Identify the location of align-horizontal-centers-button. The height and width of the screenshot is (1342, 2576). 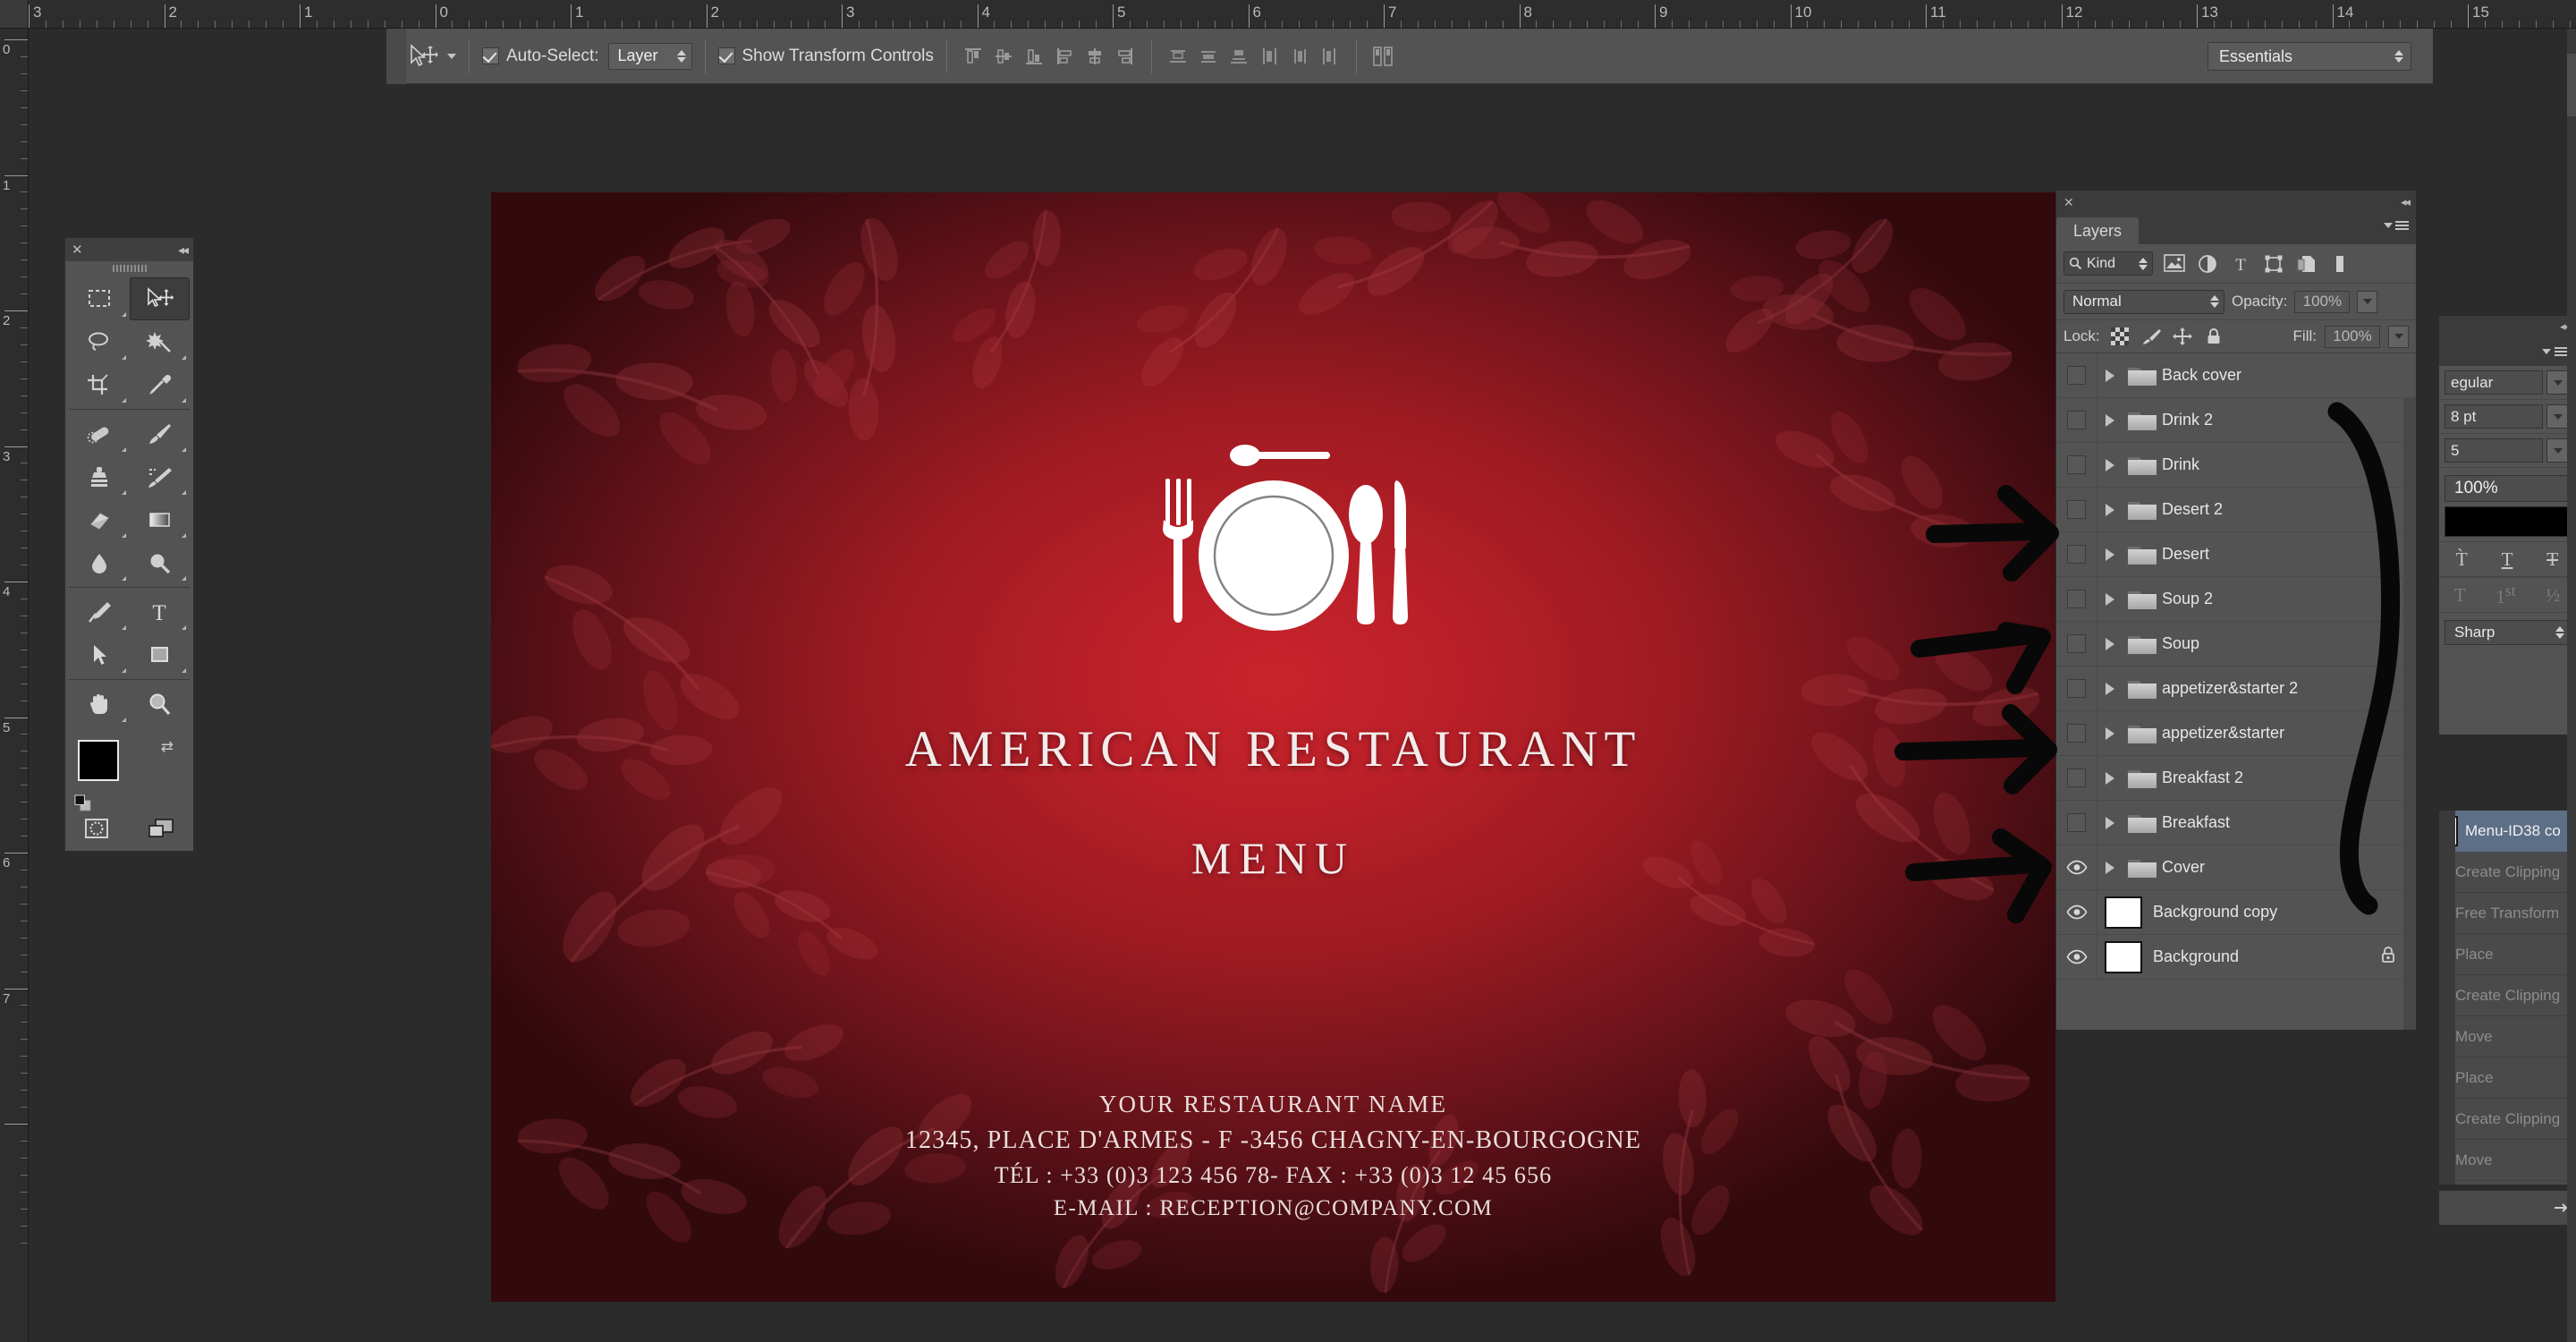
(1094, 57).